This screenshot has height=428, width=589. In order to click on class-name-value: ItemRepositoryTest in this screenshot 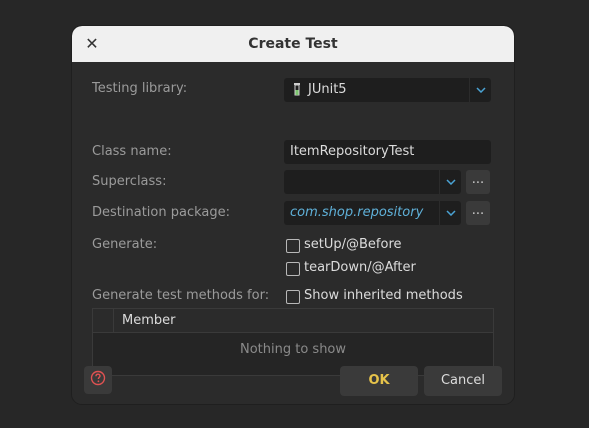, I will do `click(352, 151)`.